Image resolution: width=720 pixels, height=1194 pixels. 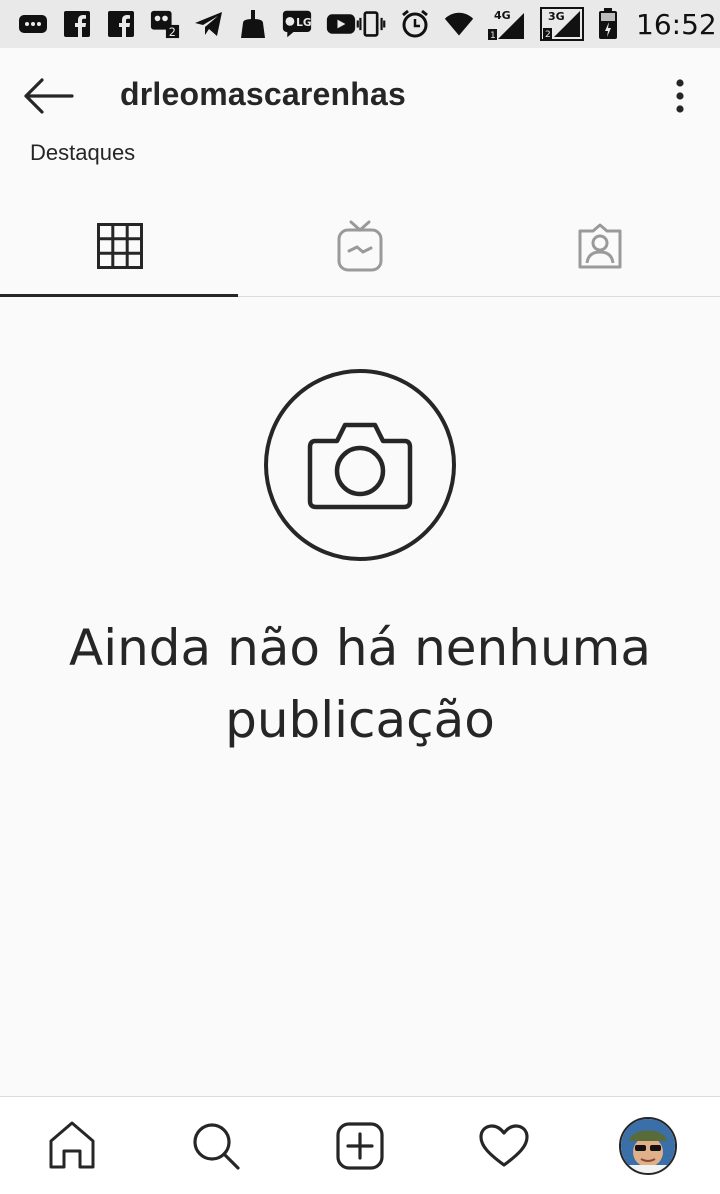 I want to click on youtube-icon, so click(x=341, y=24).